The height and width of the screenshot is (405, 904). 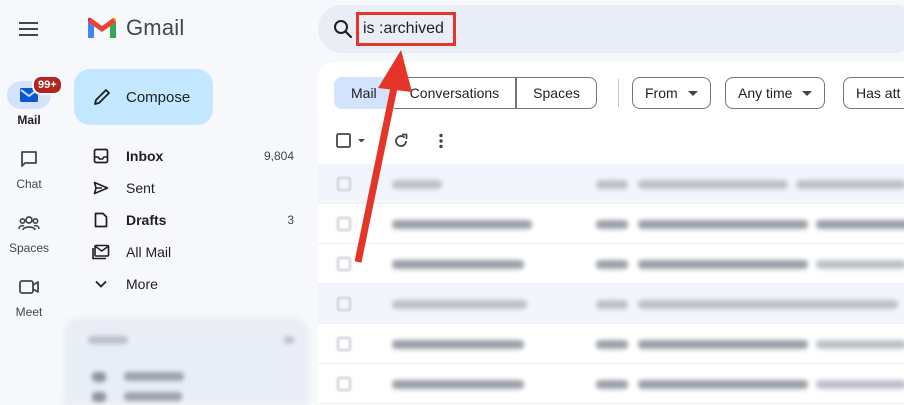 I want to click on rail-label-spaces: Spaces, so click(x=29, y=248).